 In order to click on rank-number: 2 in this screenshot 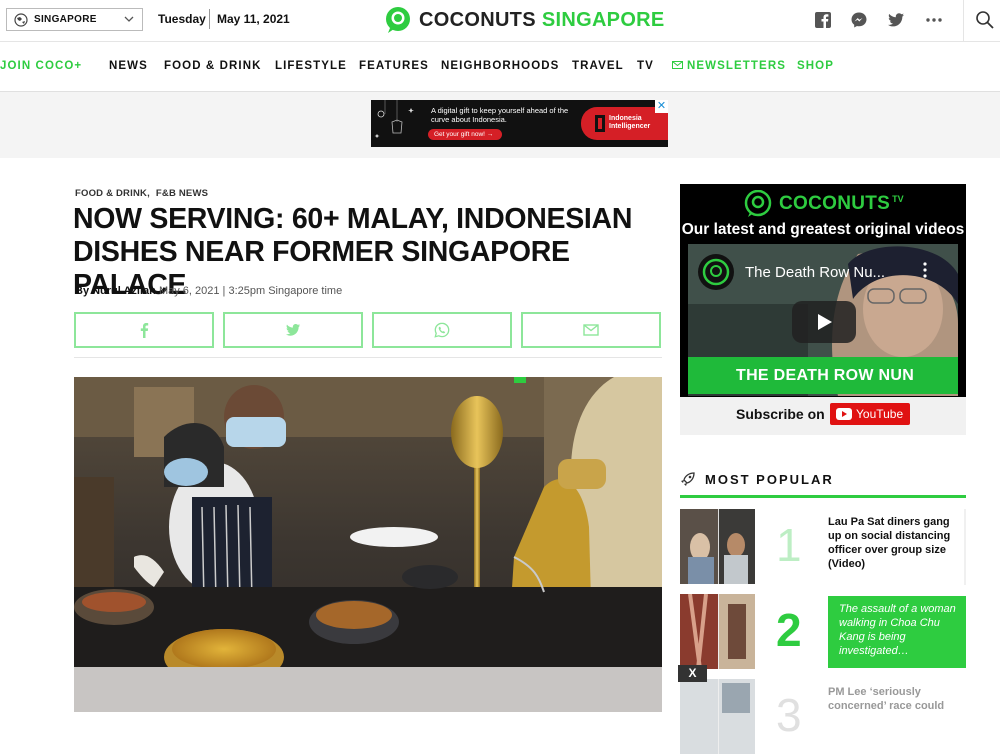, I will do `click(789, 630)`.